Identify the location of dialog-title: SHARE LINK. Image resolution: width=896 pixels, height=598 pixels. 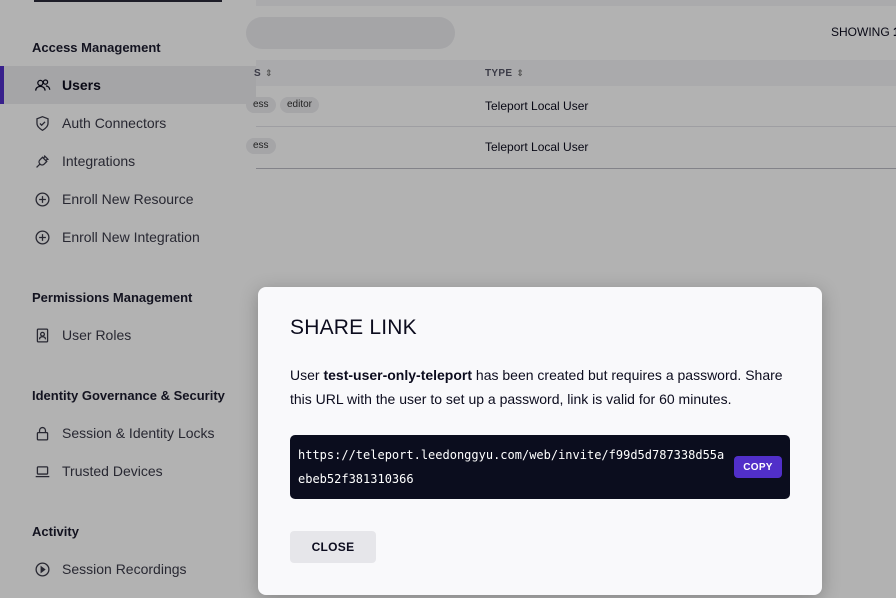
(353, 327).